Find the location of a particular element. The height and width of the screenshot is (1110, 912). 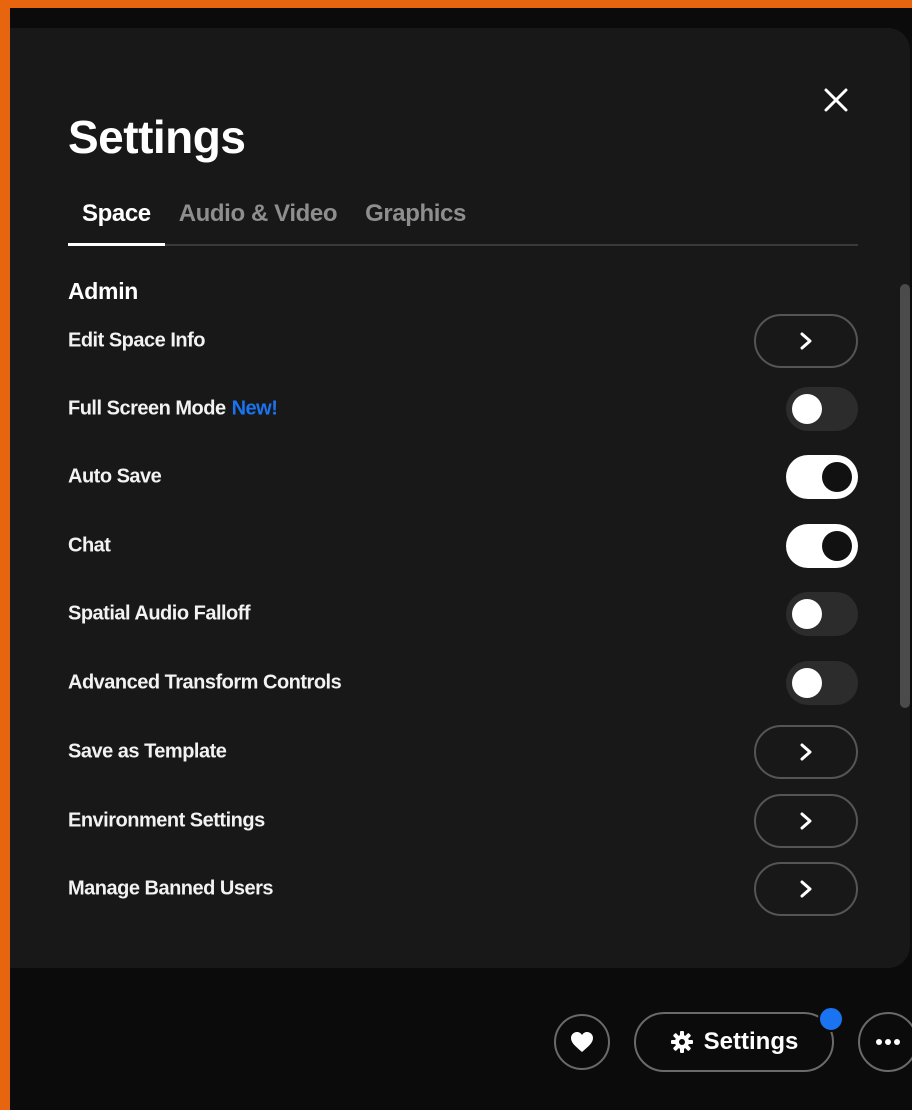

settings-button-label: Settings is located at coordinates (751, 1041).